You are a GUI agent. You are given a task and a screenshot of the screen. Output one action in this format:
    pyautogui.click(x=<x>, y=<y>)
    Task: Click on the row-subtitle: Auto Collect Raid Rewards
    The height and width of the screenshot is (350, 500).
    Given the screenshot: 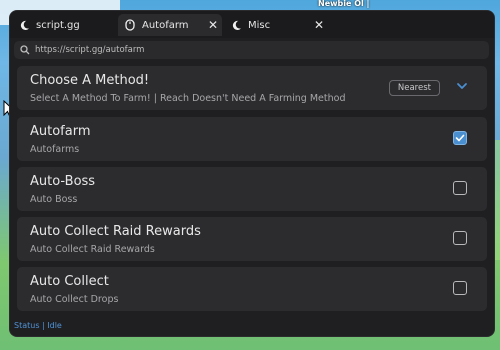 What is the action you would take?
    pyautogui.click(x=92, y=249)
    